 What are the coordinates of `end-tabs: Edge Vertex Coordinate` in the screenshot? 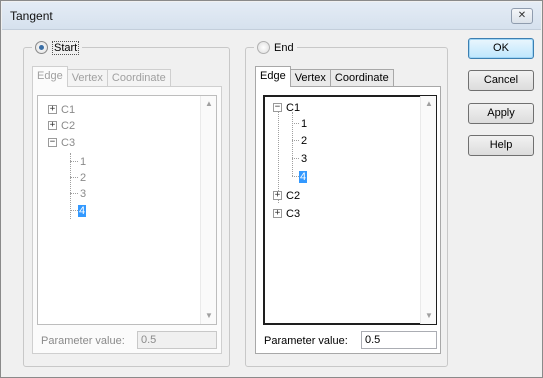 It's located at (324, 76).